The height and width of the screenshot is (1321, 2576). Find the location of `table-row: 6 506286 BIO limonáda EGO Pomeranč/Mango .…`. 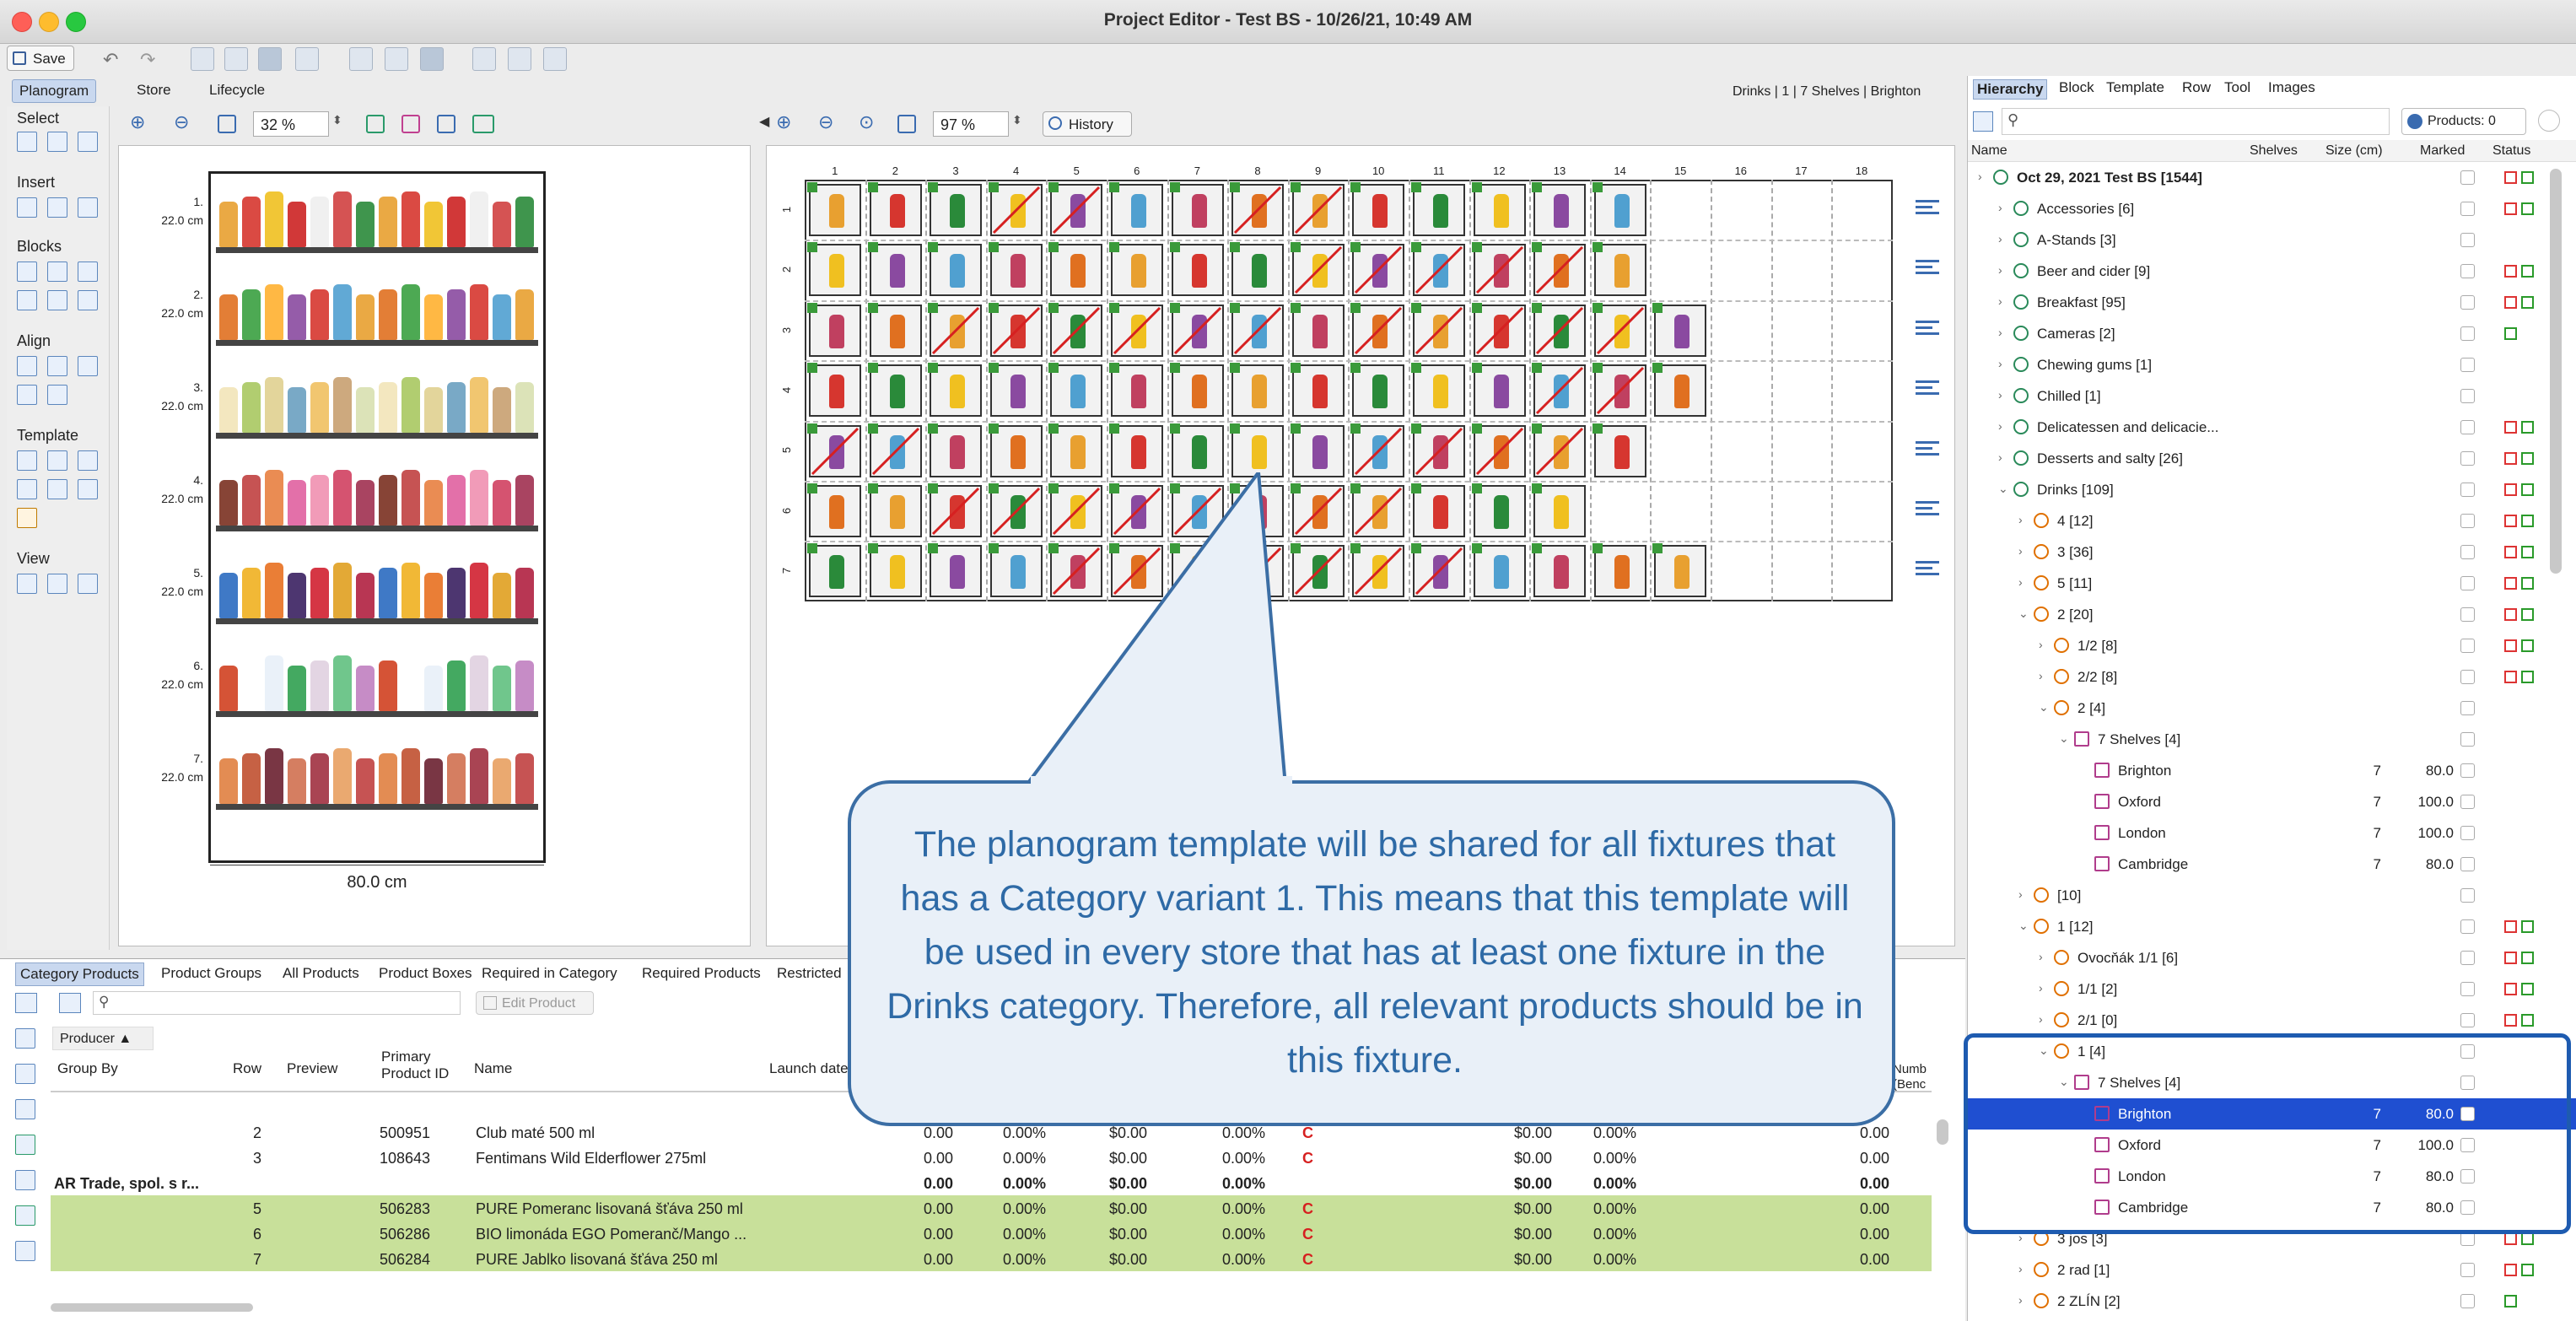

table-row: 6 506286 BIO limonáda EGO Pomeranč/Mango .… is located at coordinates (991, 1233).